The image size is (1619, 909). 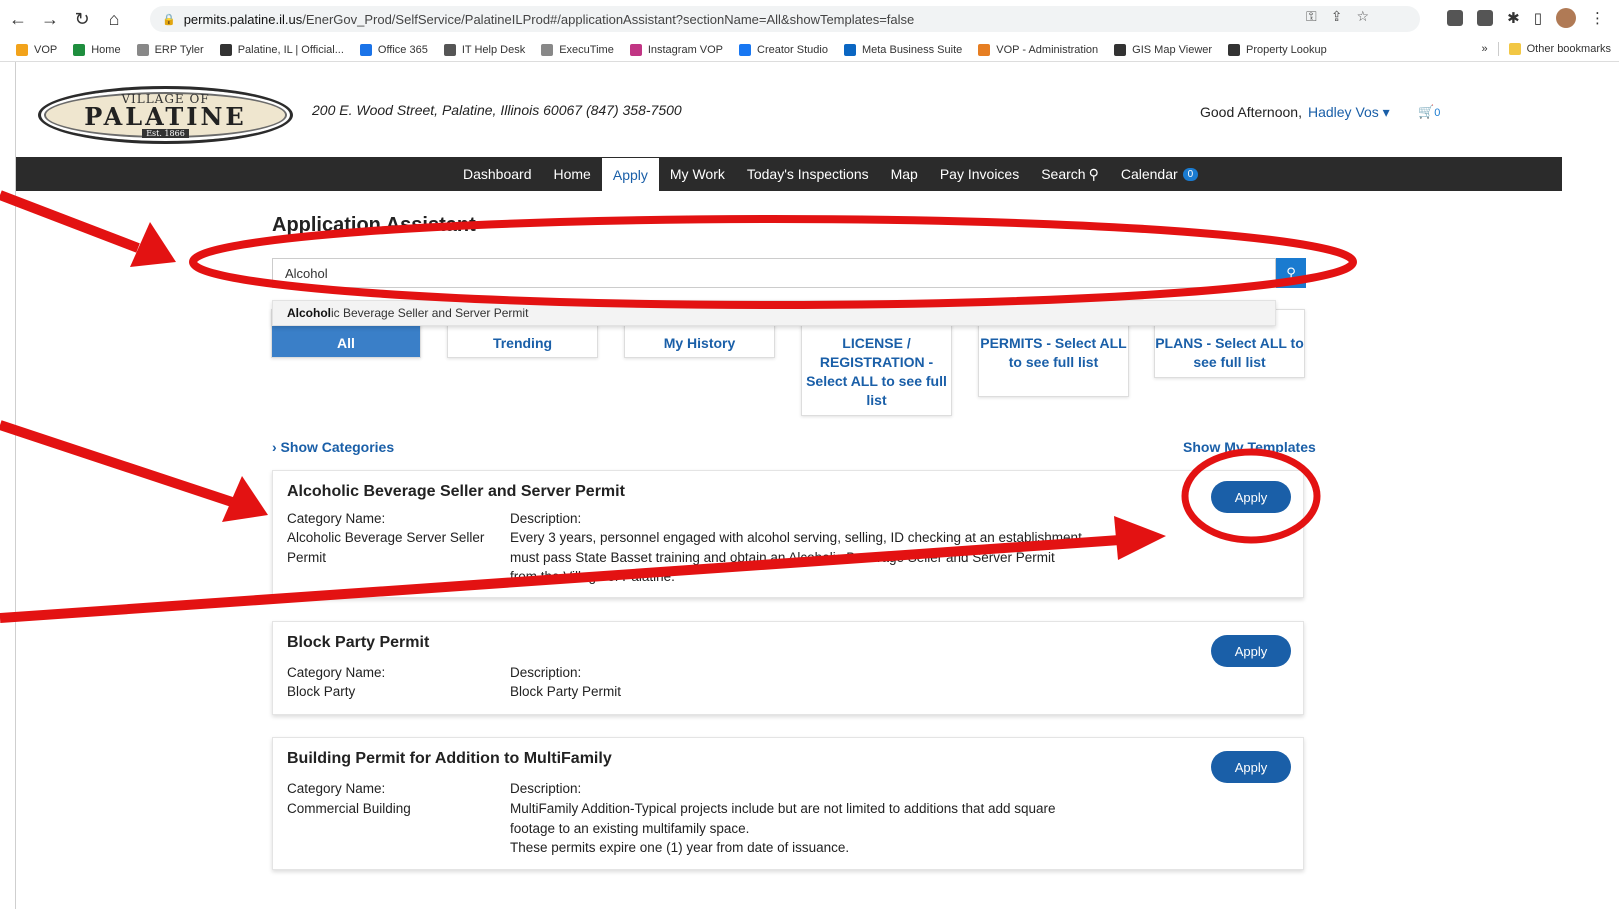 I want to click on cart-button: 🛒0, so click(x=1429, y=112).